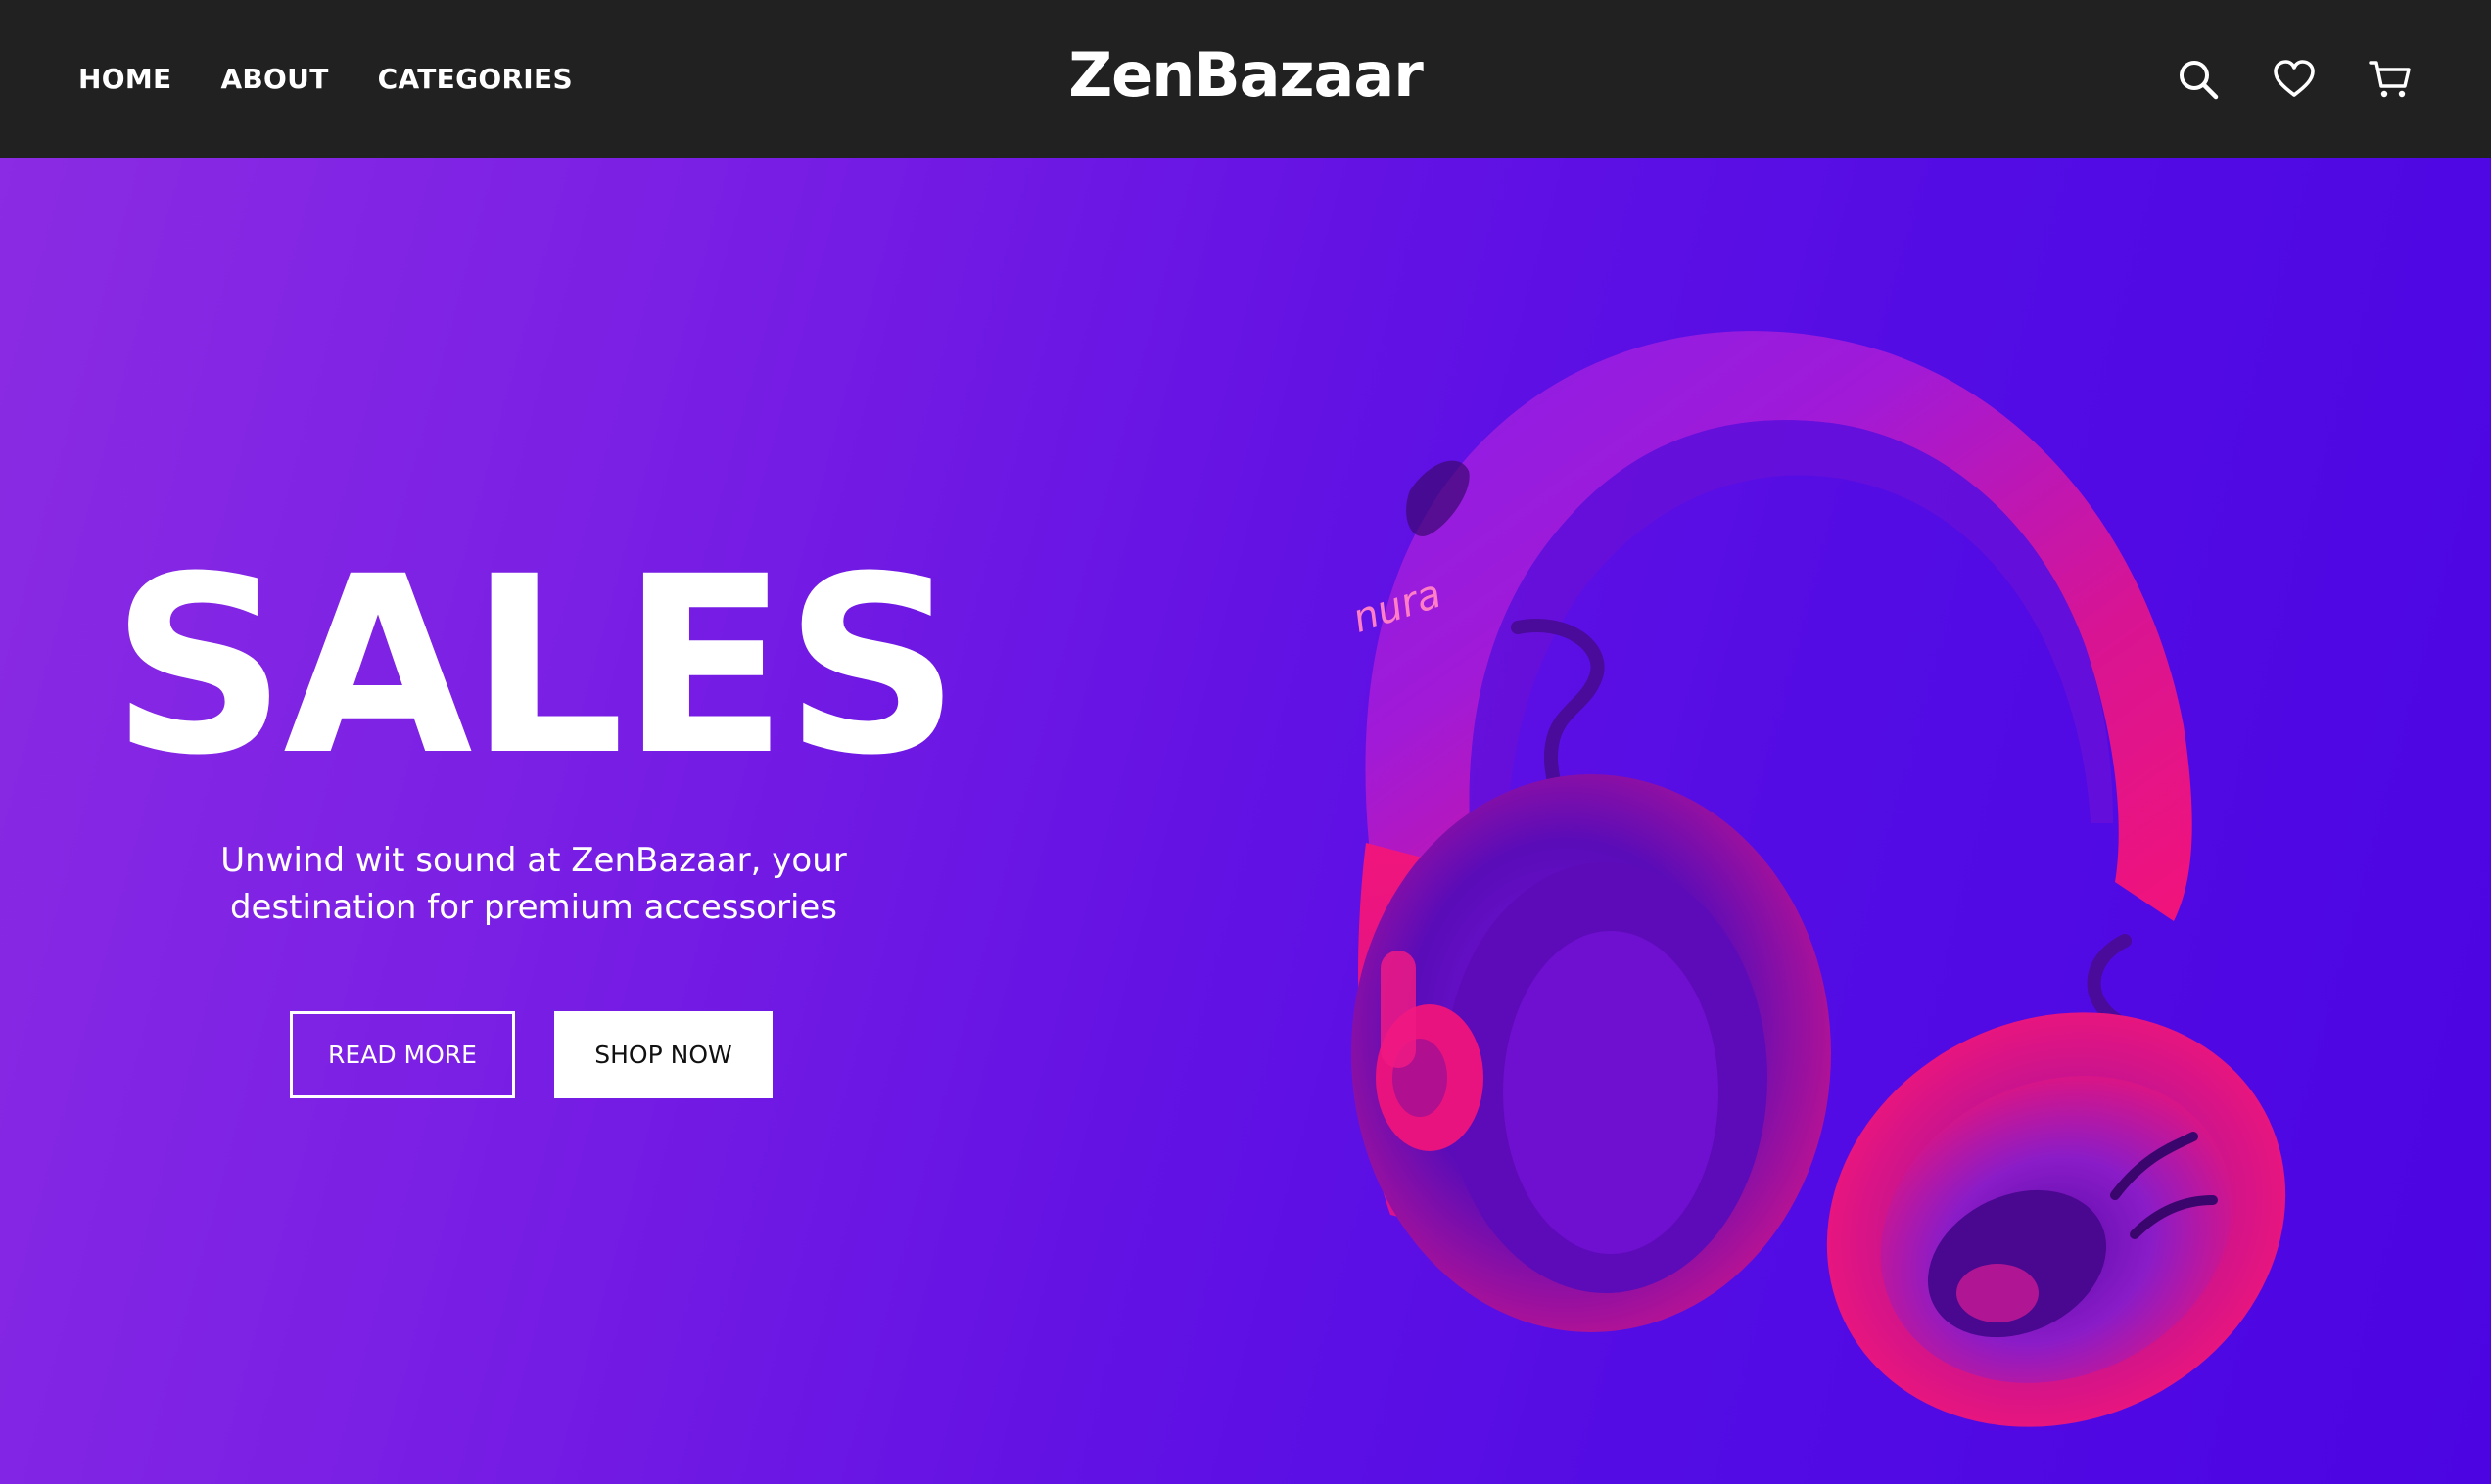  What do you see at coordinates (2390, 79) in the screenshot?
I see `cart-icon` at bounding box center [2390, 79].